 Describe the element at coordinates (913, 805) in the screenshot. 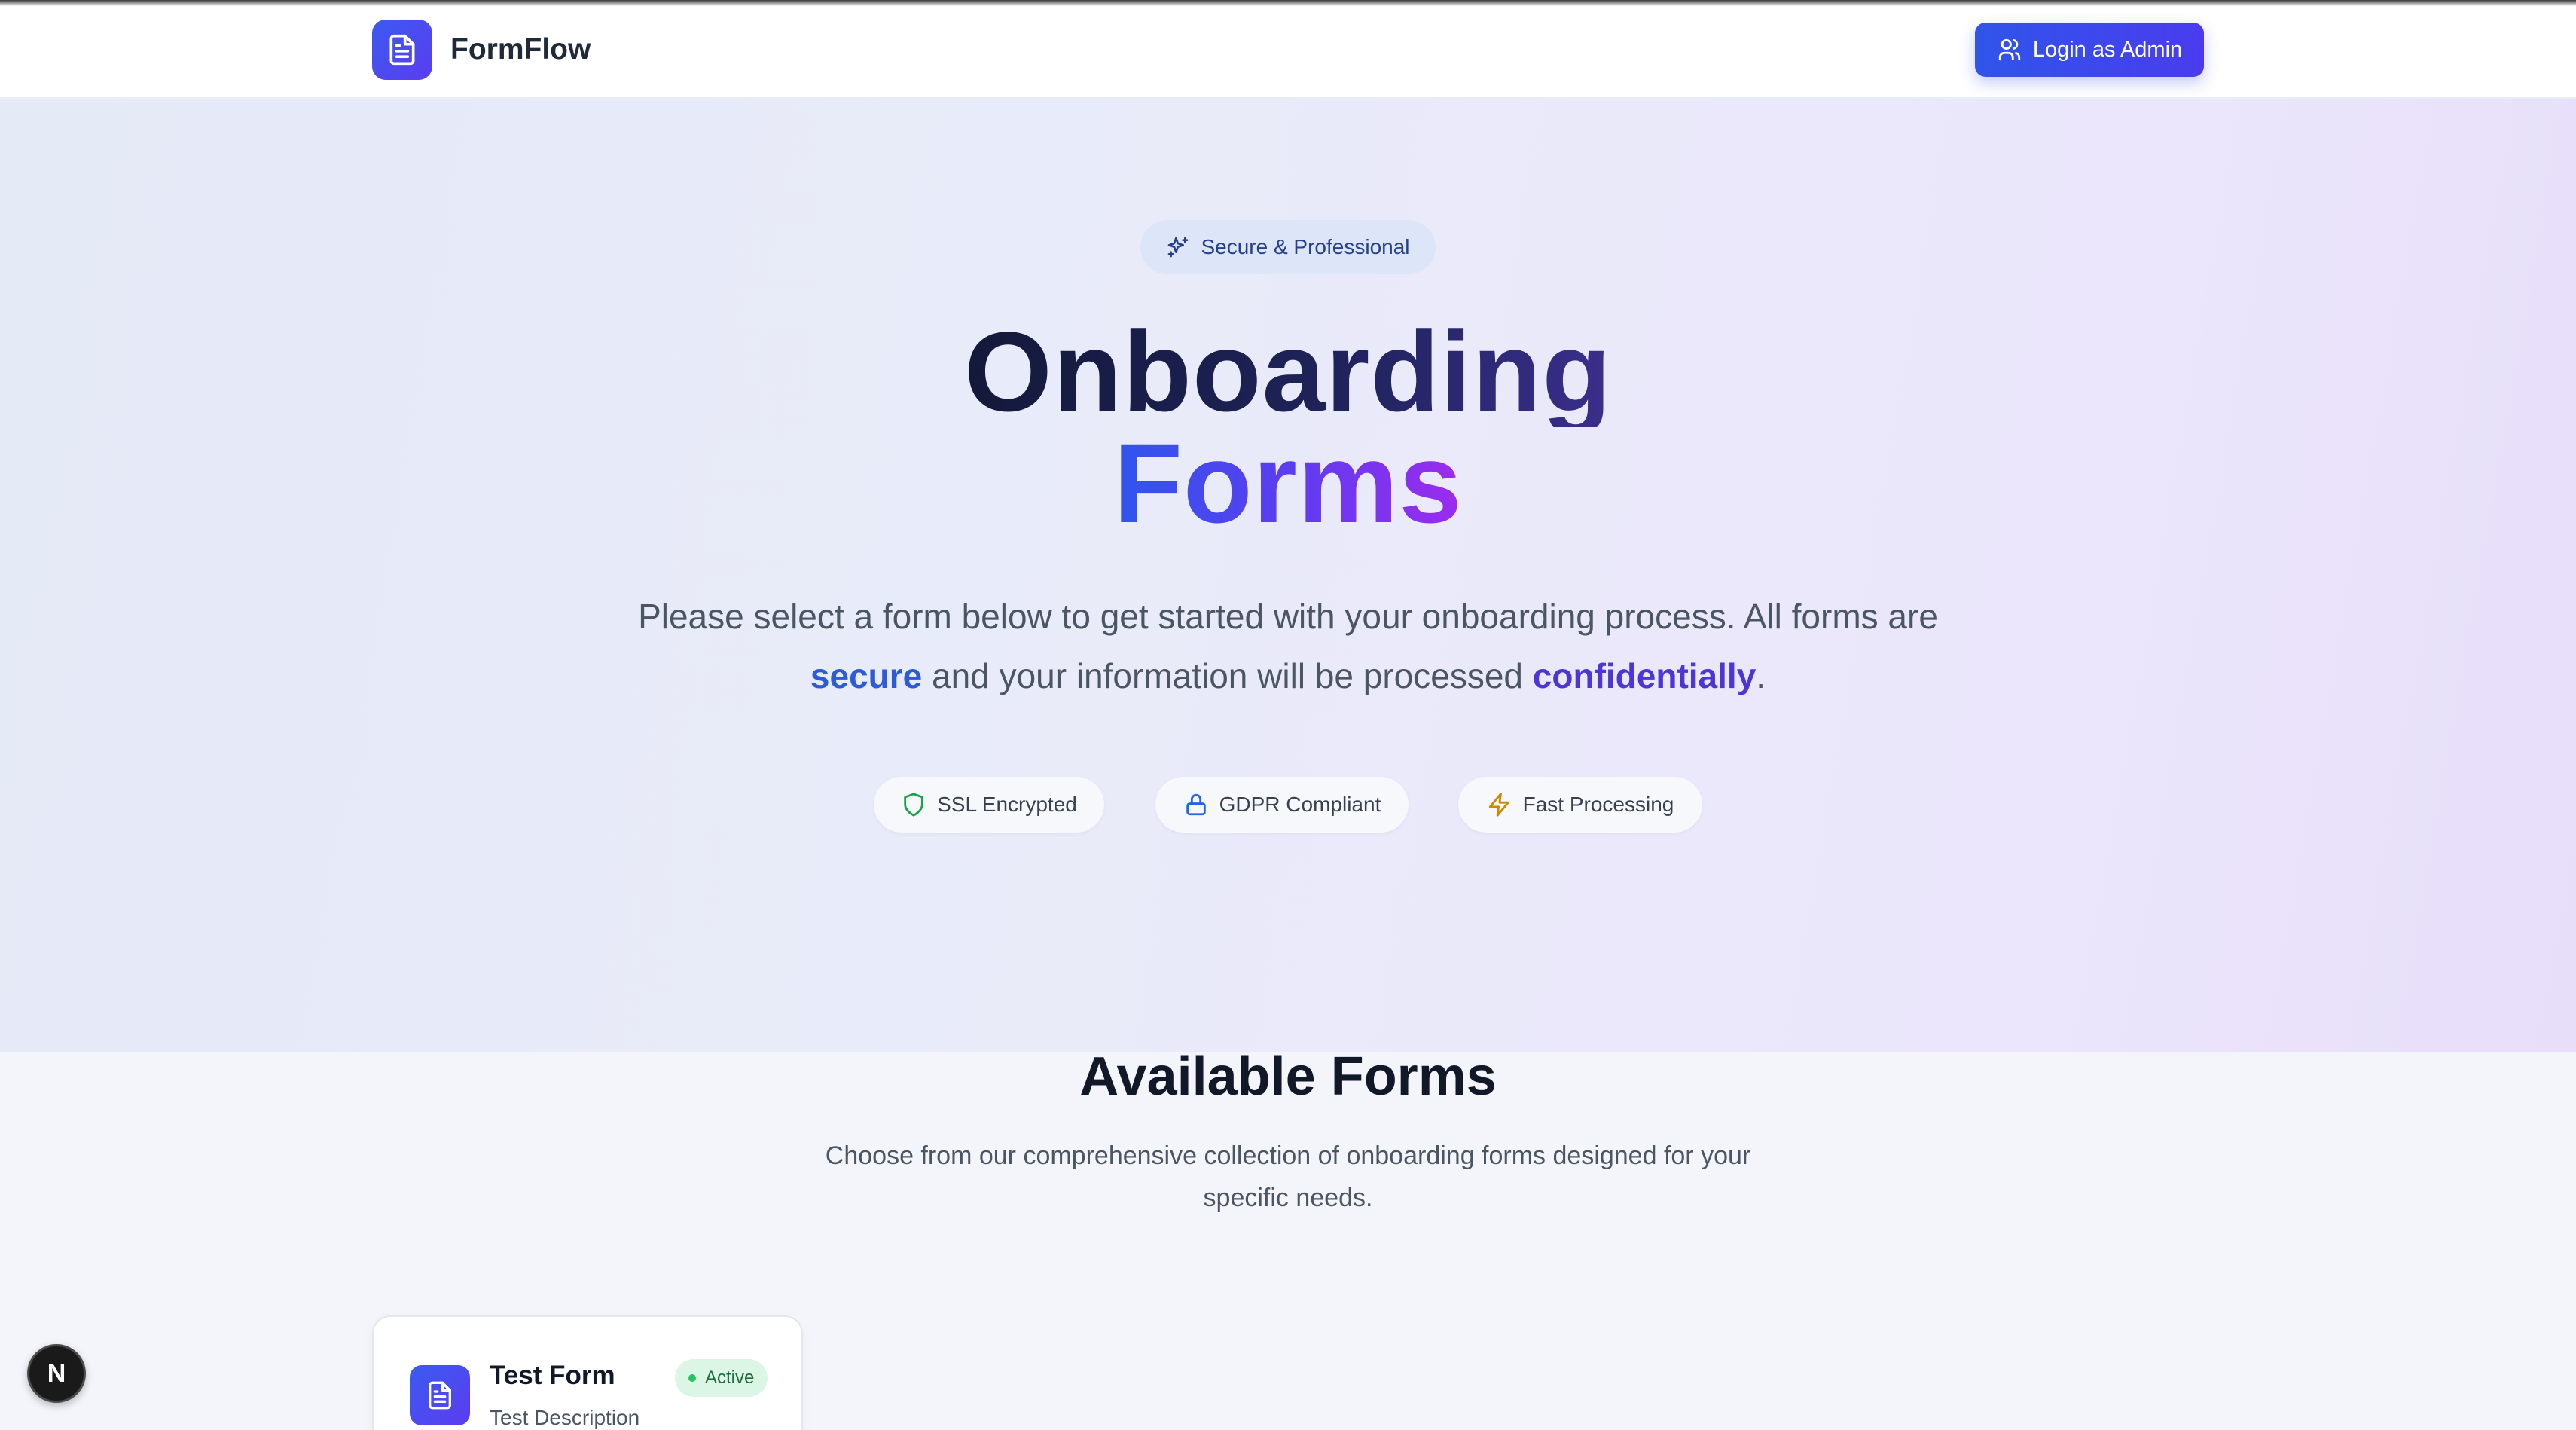

I see `shield-icon` at that location.